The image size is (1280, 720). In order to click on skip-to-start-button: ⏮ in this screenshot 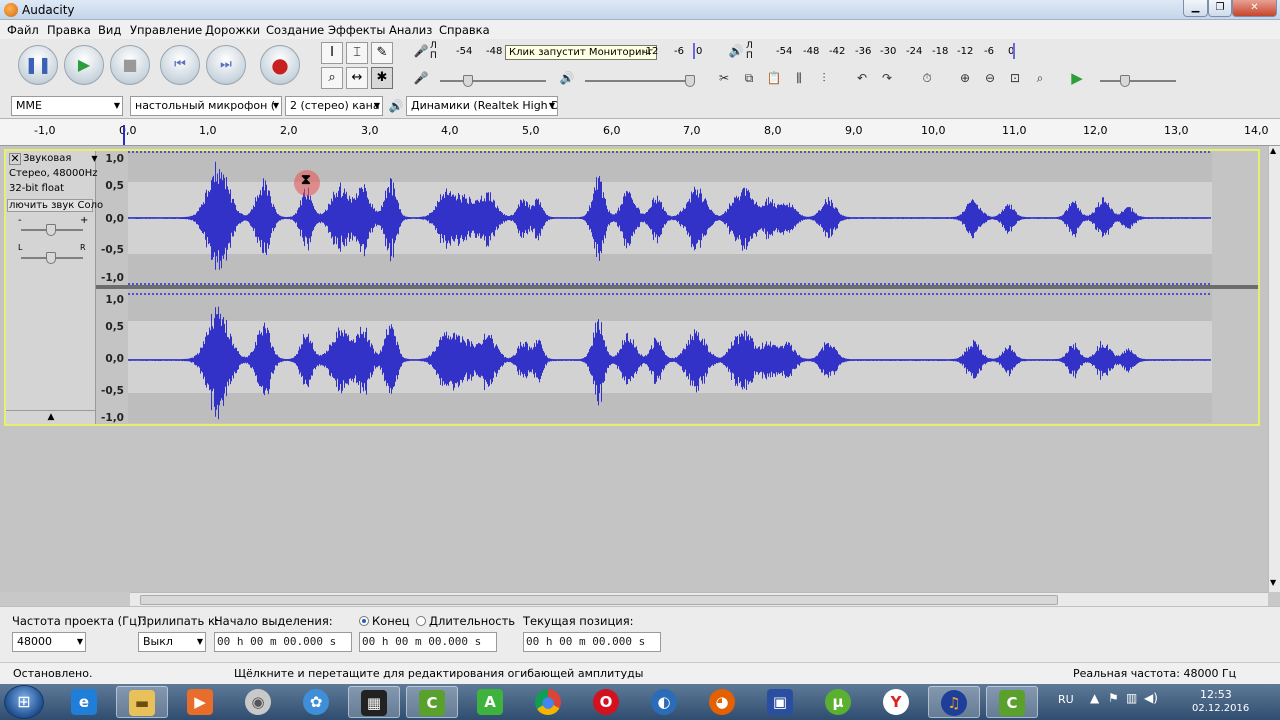, I will do `click(180, 65)`.